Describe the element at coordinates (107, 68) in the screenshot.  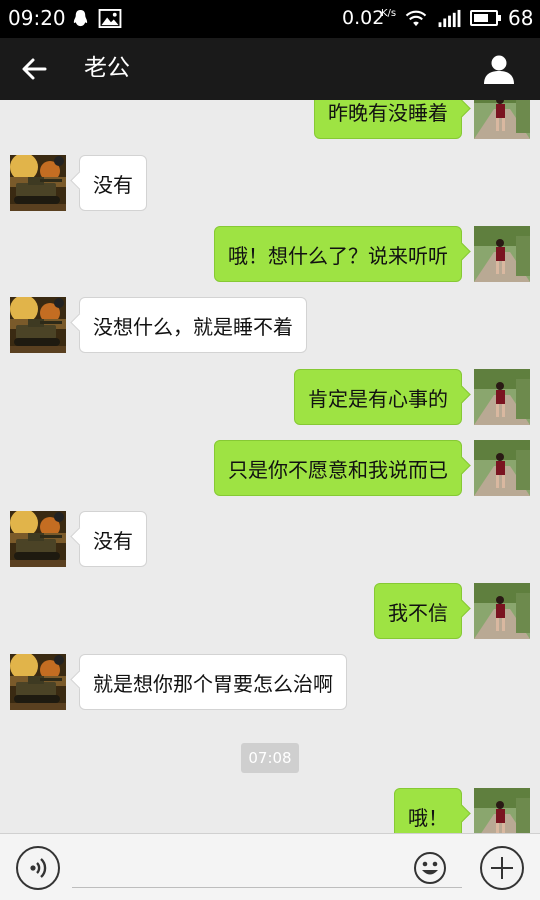
I see `contact-name: 老公` at that location.